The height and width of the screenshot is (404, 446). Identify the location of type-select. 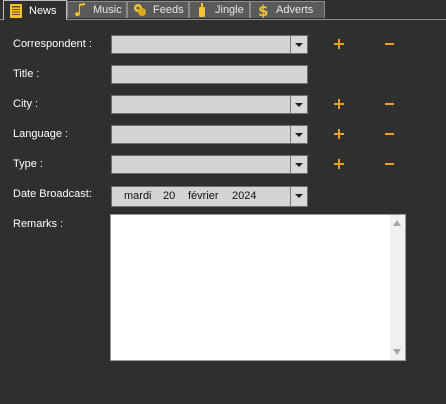
(209, 164).